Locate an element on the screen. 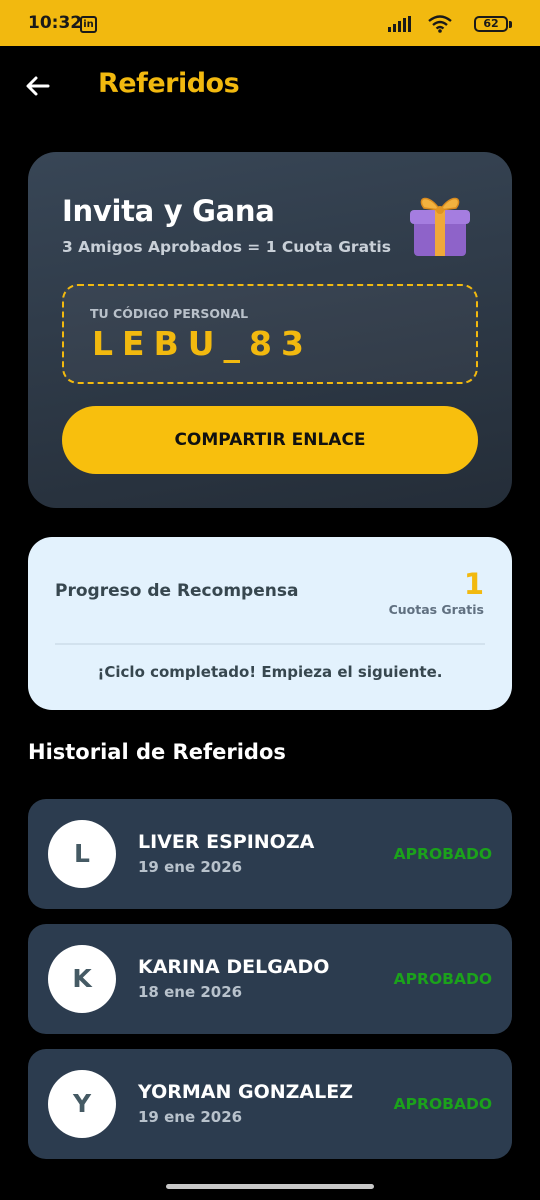 The height and width of the screenshot is (1200, 540). referral-code-box: TU CÓDIGO PERSONAL LEBU_83 is located at coordinates (270, 334).